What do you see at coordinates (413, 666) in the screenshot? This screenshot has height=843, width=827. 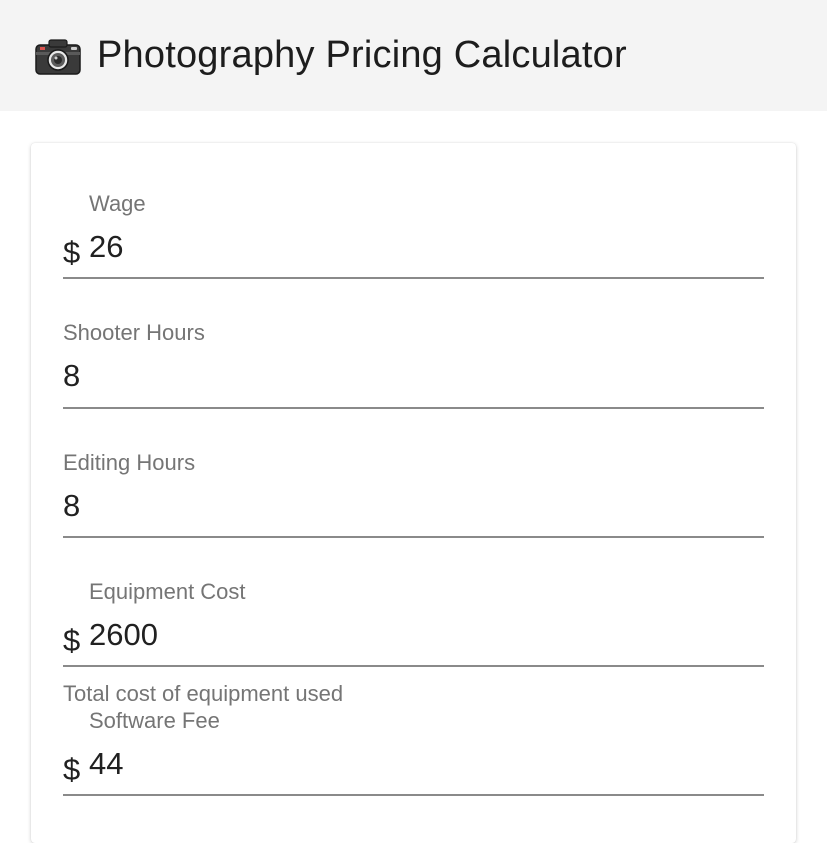 I see `equipment-cost-underline` at bounding box center [413, 666].